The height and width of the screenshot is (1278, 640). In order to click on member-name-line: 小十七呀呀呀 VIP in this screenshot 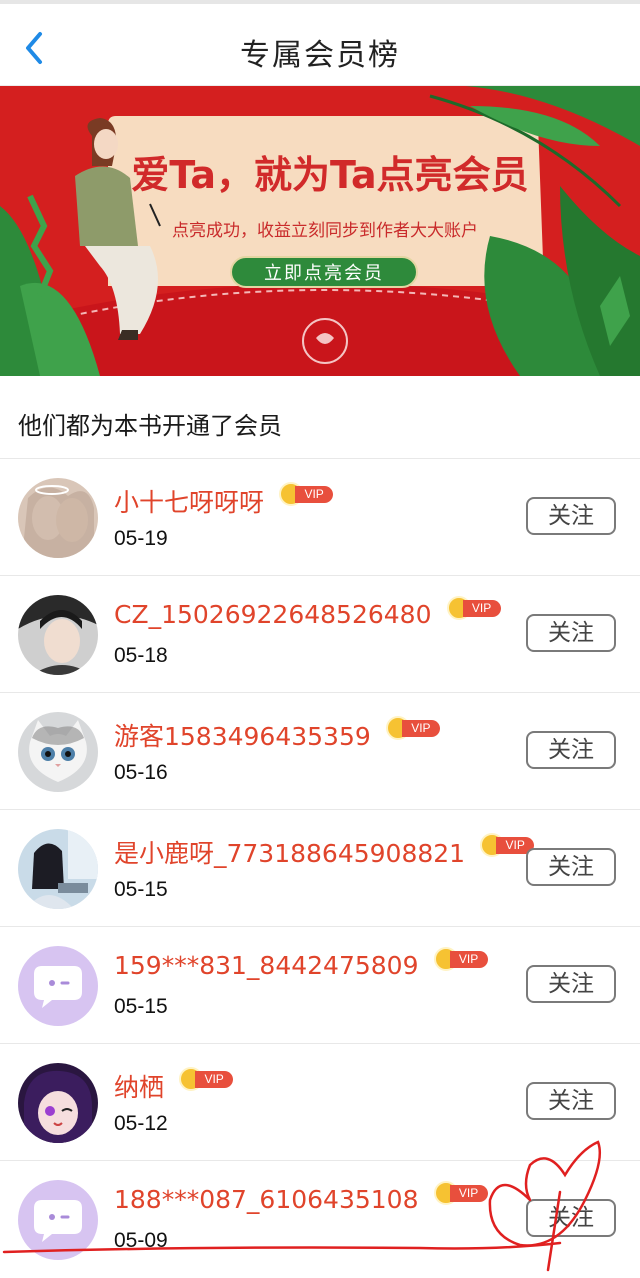, I will do `click(224, 500)`.